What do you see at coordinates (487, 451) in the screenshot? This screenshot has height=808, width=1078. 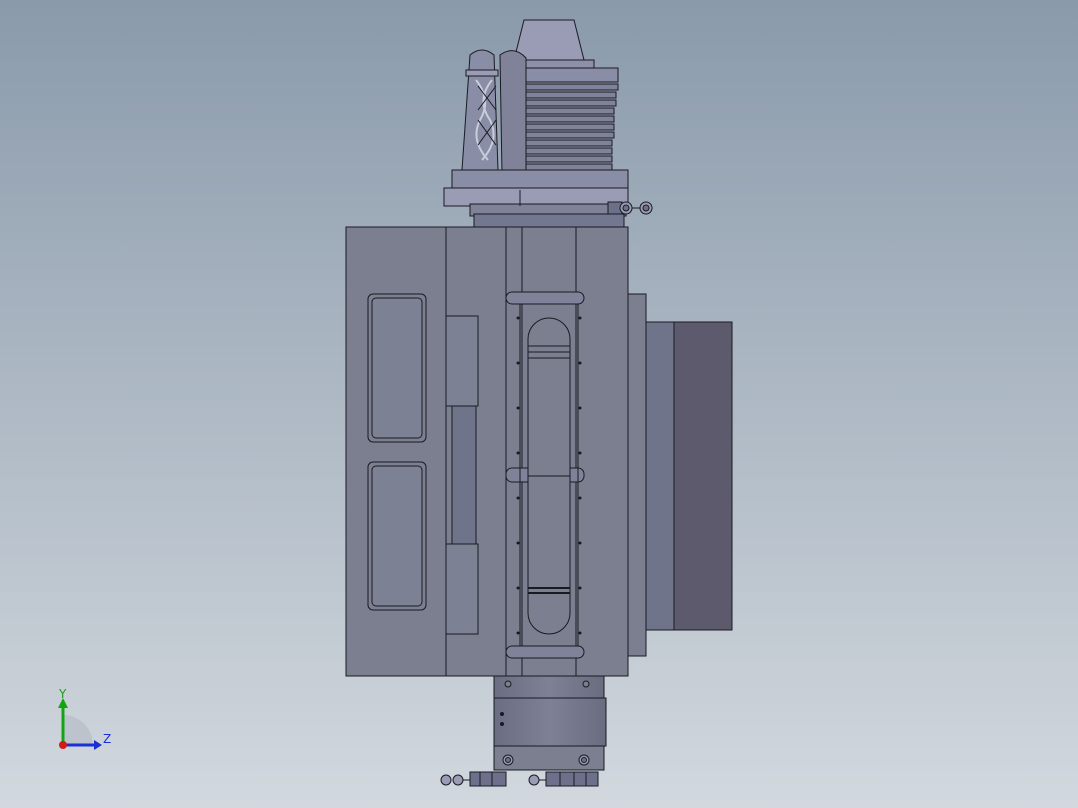 I see `main-housing` at bounding box center [487, 451].